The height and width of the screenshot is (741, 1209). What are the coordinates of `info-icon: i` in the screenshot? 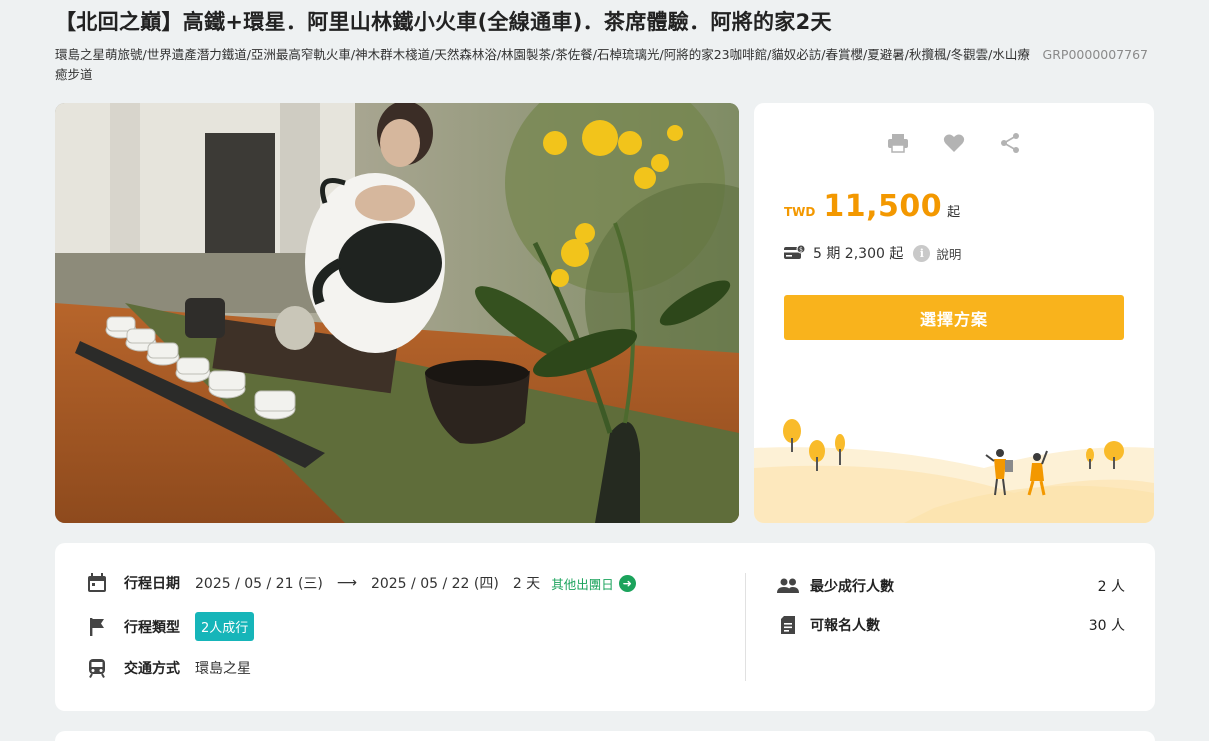 It's located at (922, 253).